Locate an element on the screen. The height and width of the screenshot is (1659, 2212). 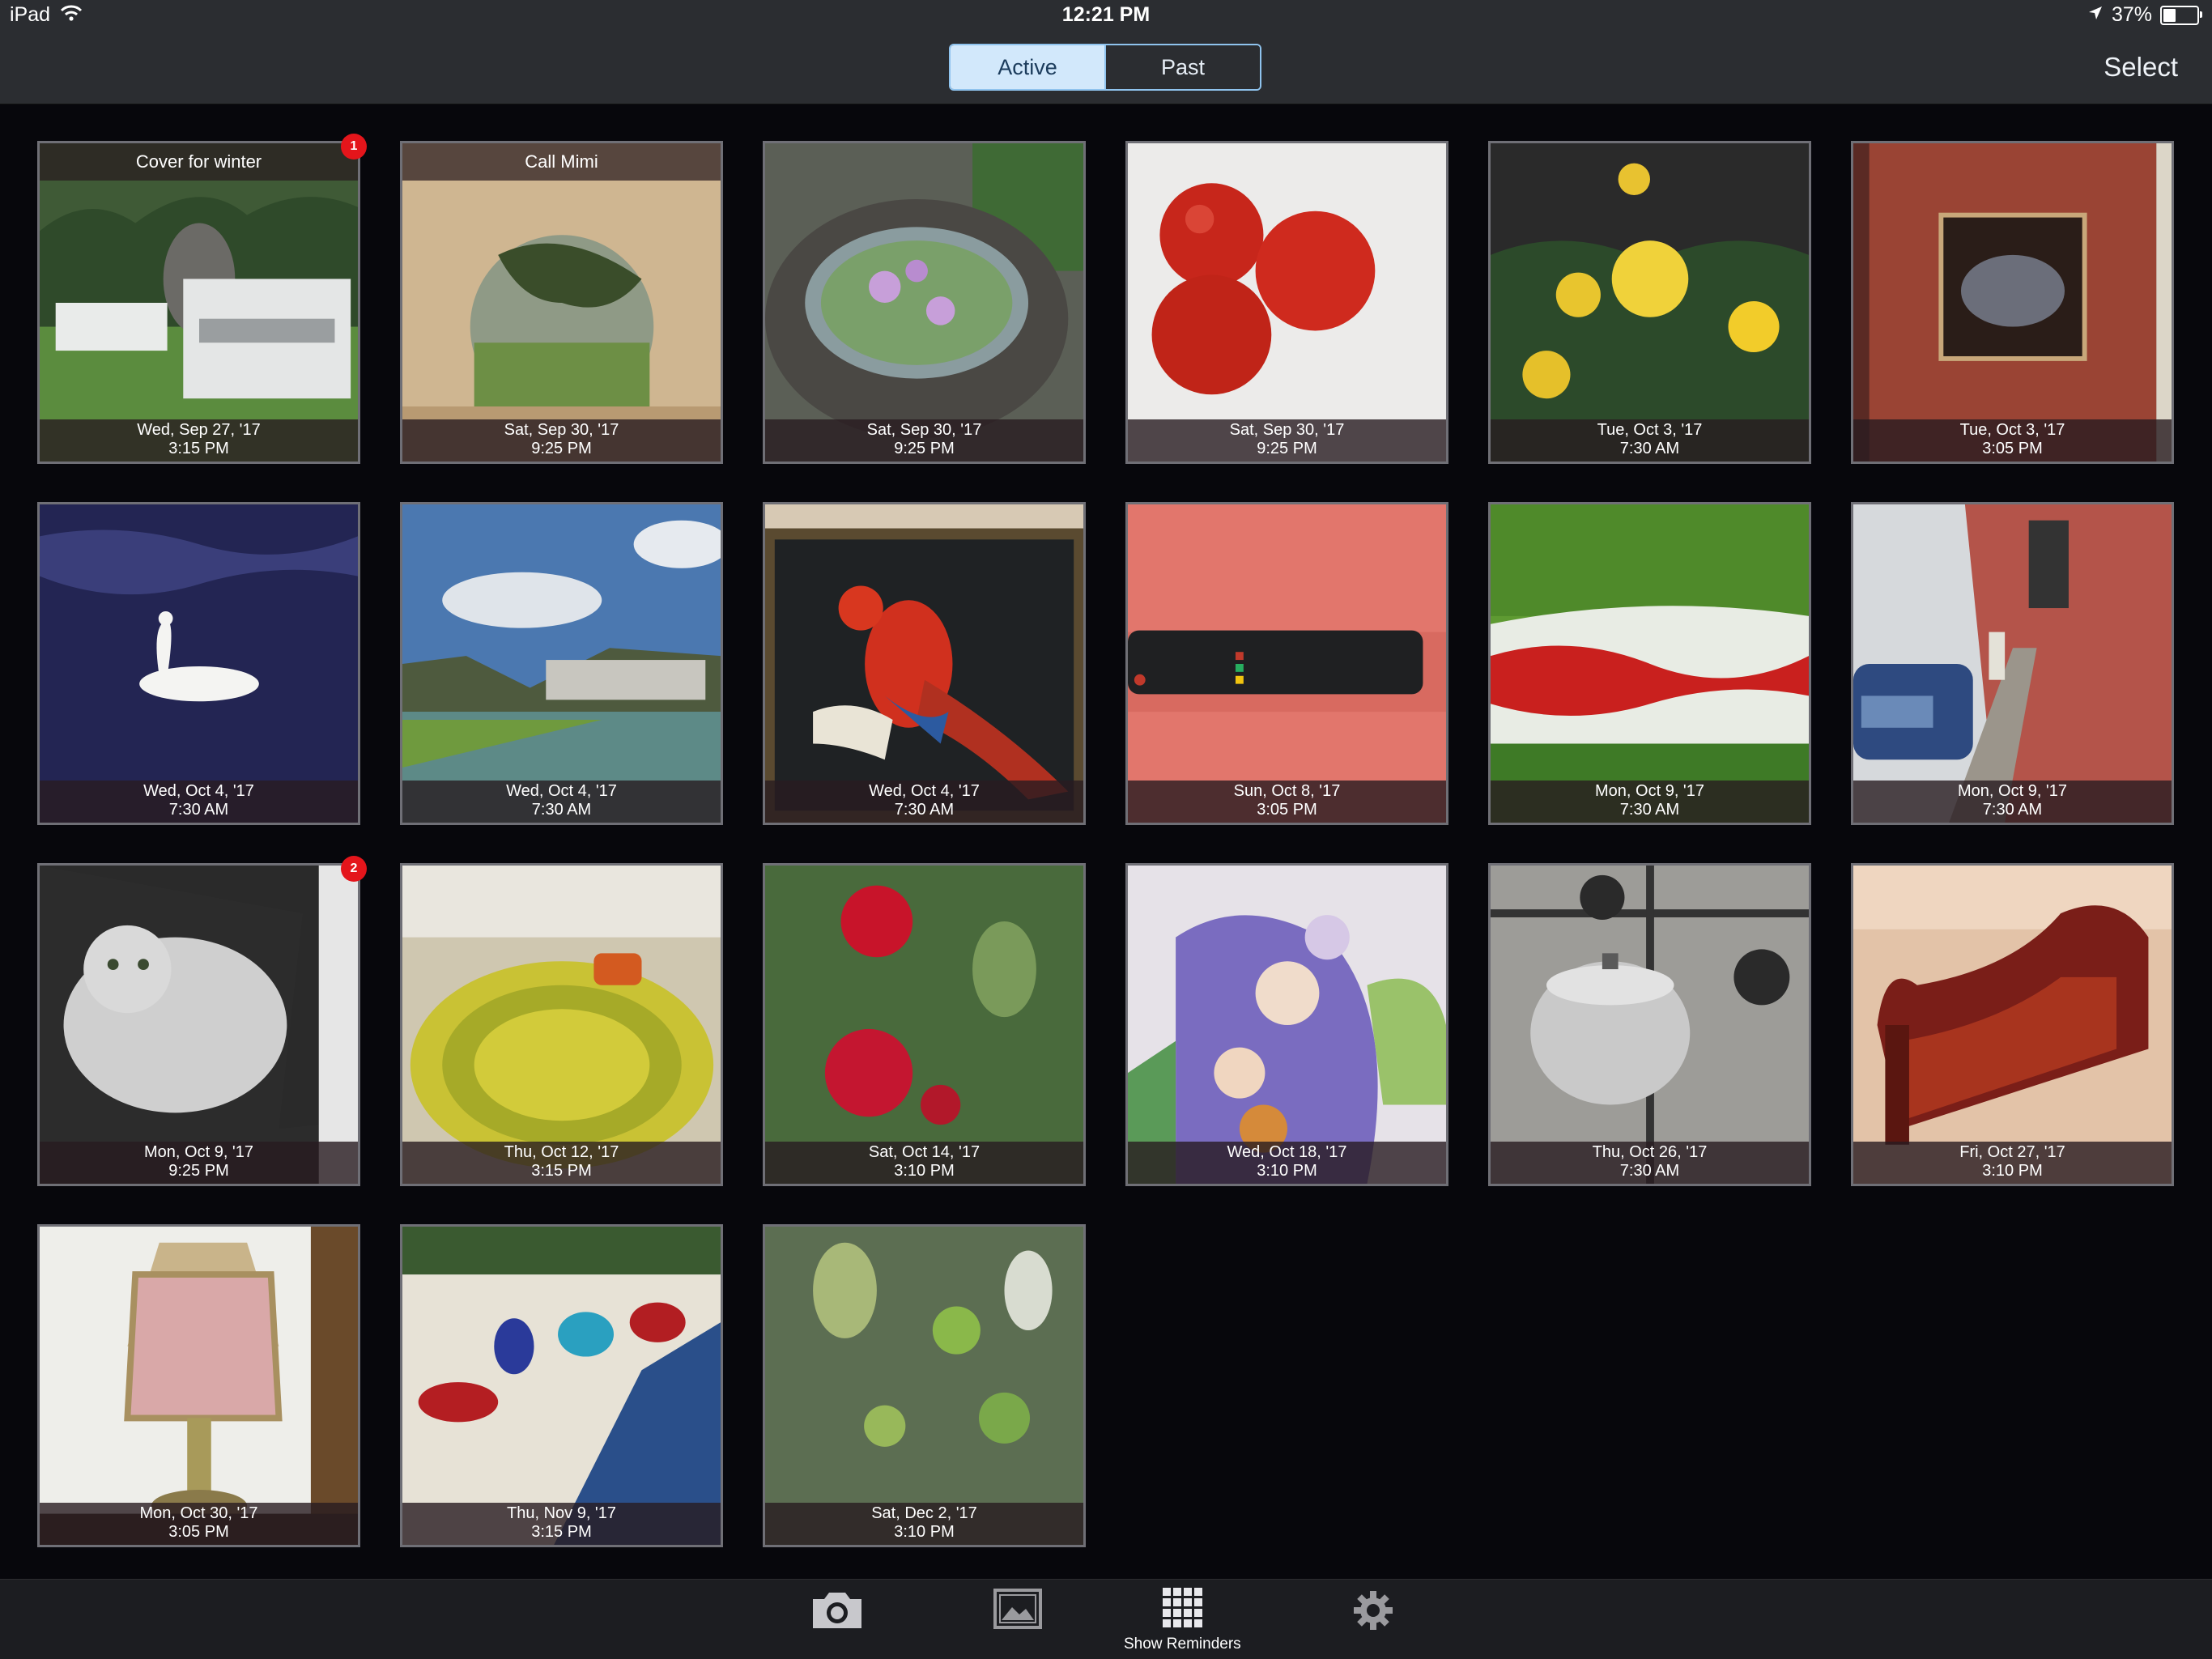
reminder-timestamp: Tue, Oct 3, '17 7:30 AM is located at coordinates (1650, 441).